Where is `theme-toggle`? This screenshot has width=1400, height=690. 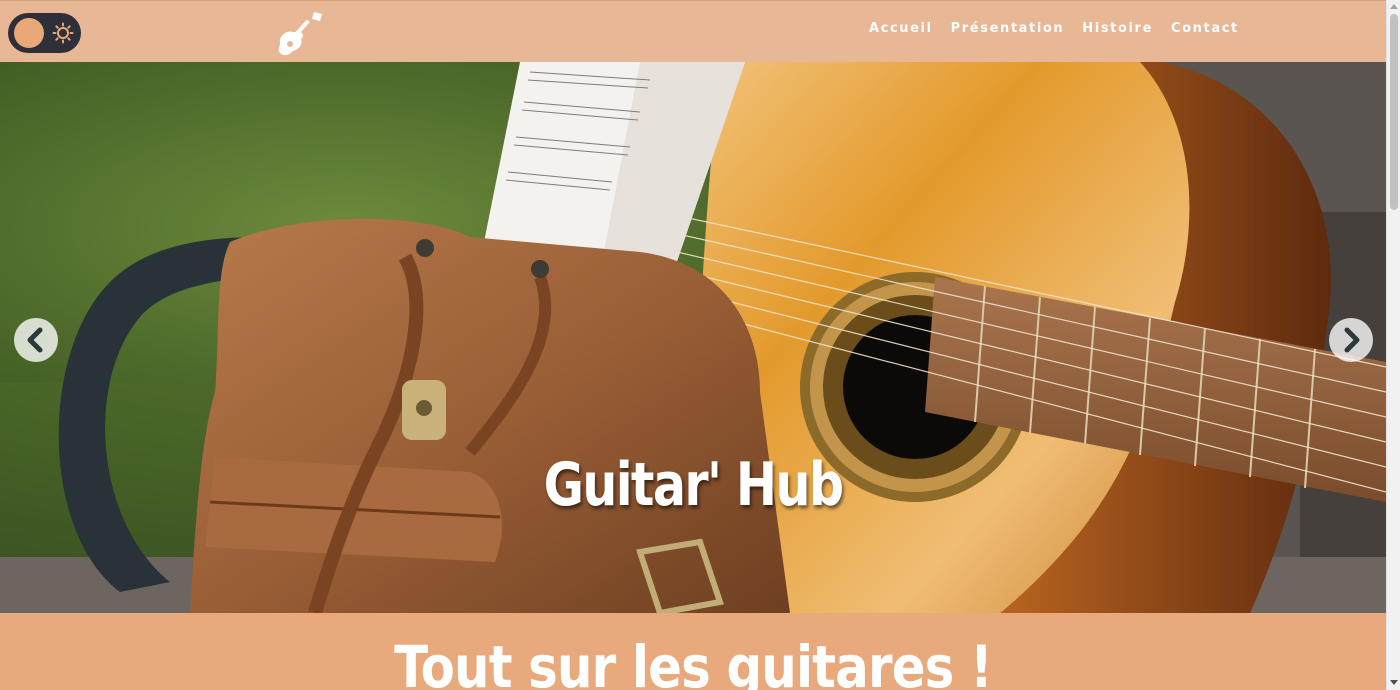 theme-toggle is located at coordinates (44, 33).